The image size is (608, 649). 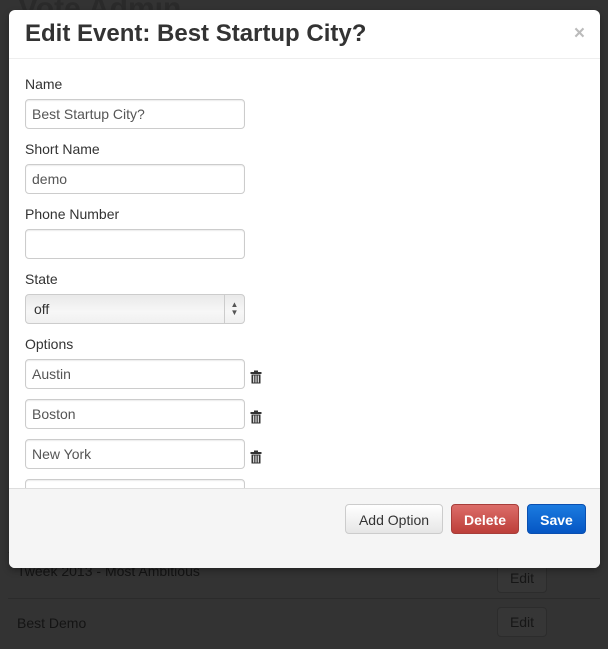 I want to click on state-label: State, so click(x=41, y=279).